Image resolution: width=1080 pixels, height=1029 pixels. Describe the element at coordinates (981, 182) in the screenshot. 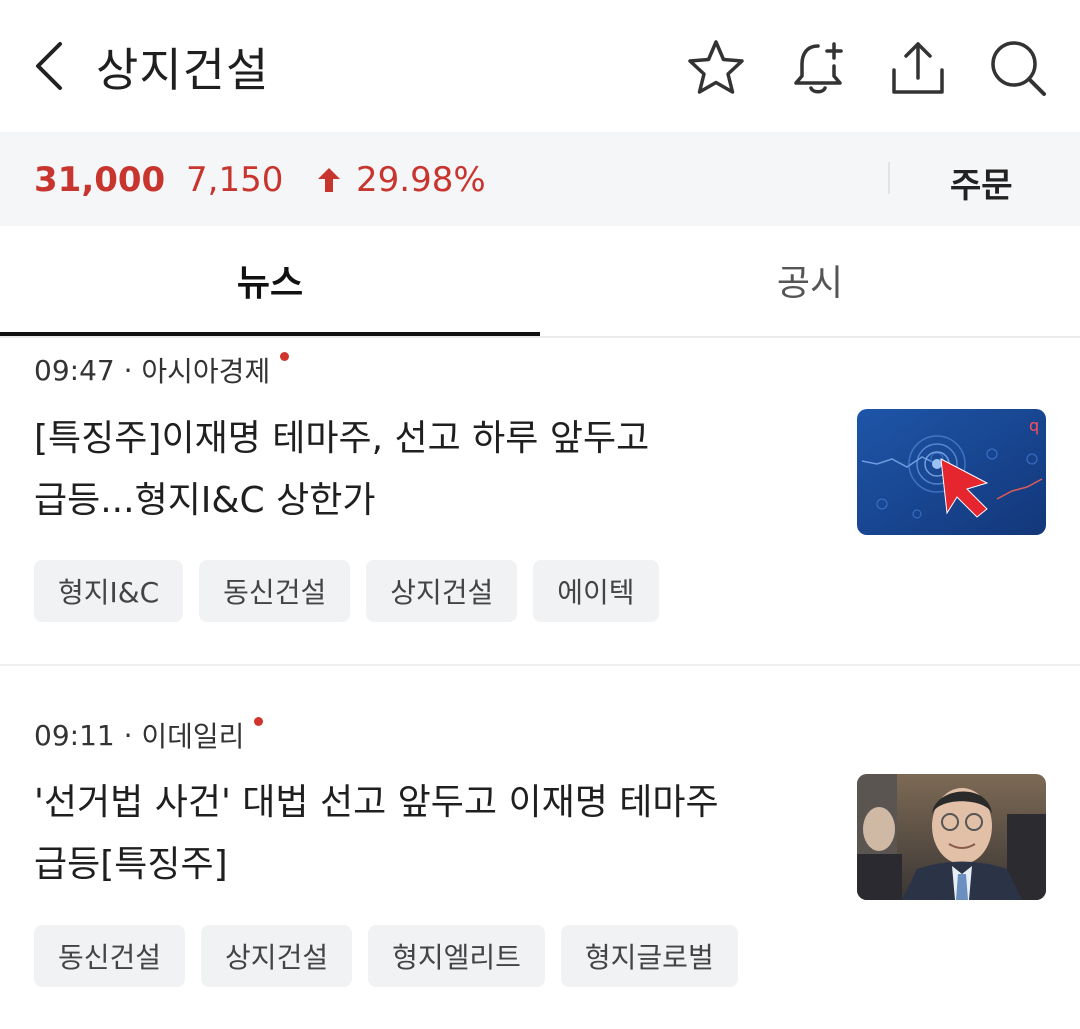

I see `order-button: 주문` at that location.